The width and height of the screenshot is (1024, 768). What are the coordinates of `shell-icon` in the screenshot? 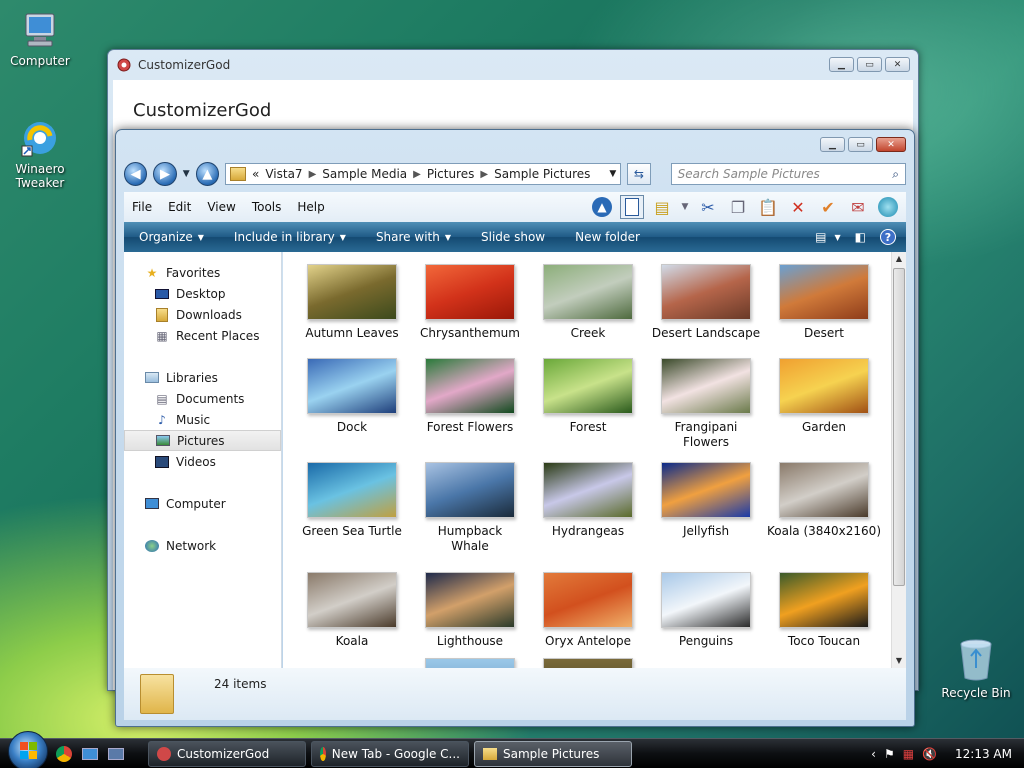 It's located at (888, 207).